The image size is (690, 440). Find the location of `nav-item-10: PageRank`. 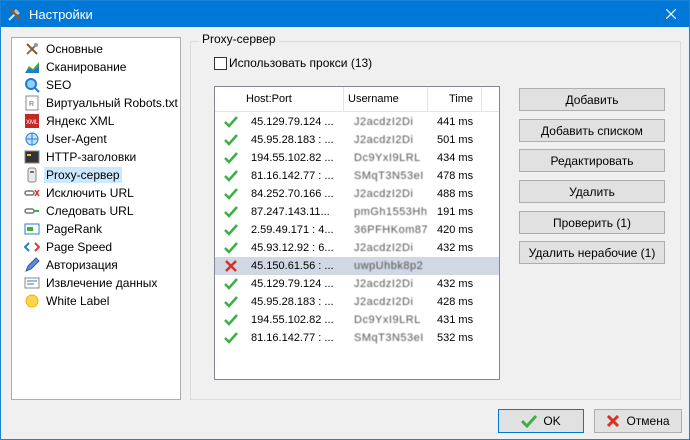

nav-item-10: PageRank is located at coordinates (96, 229).